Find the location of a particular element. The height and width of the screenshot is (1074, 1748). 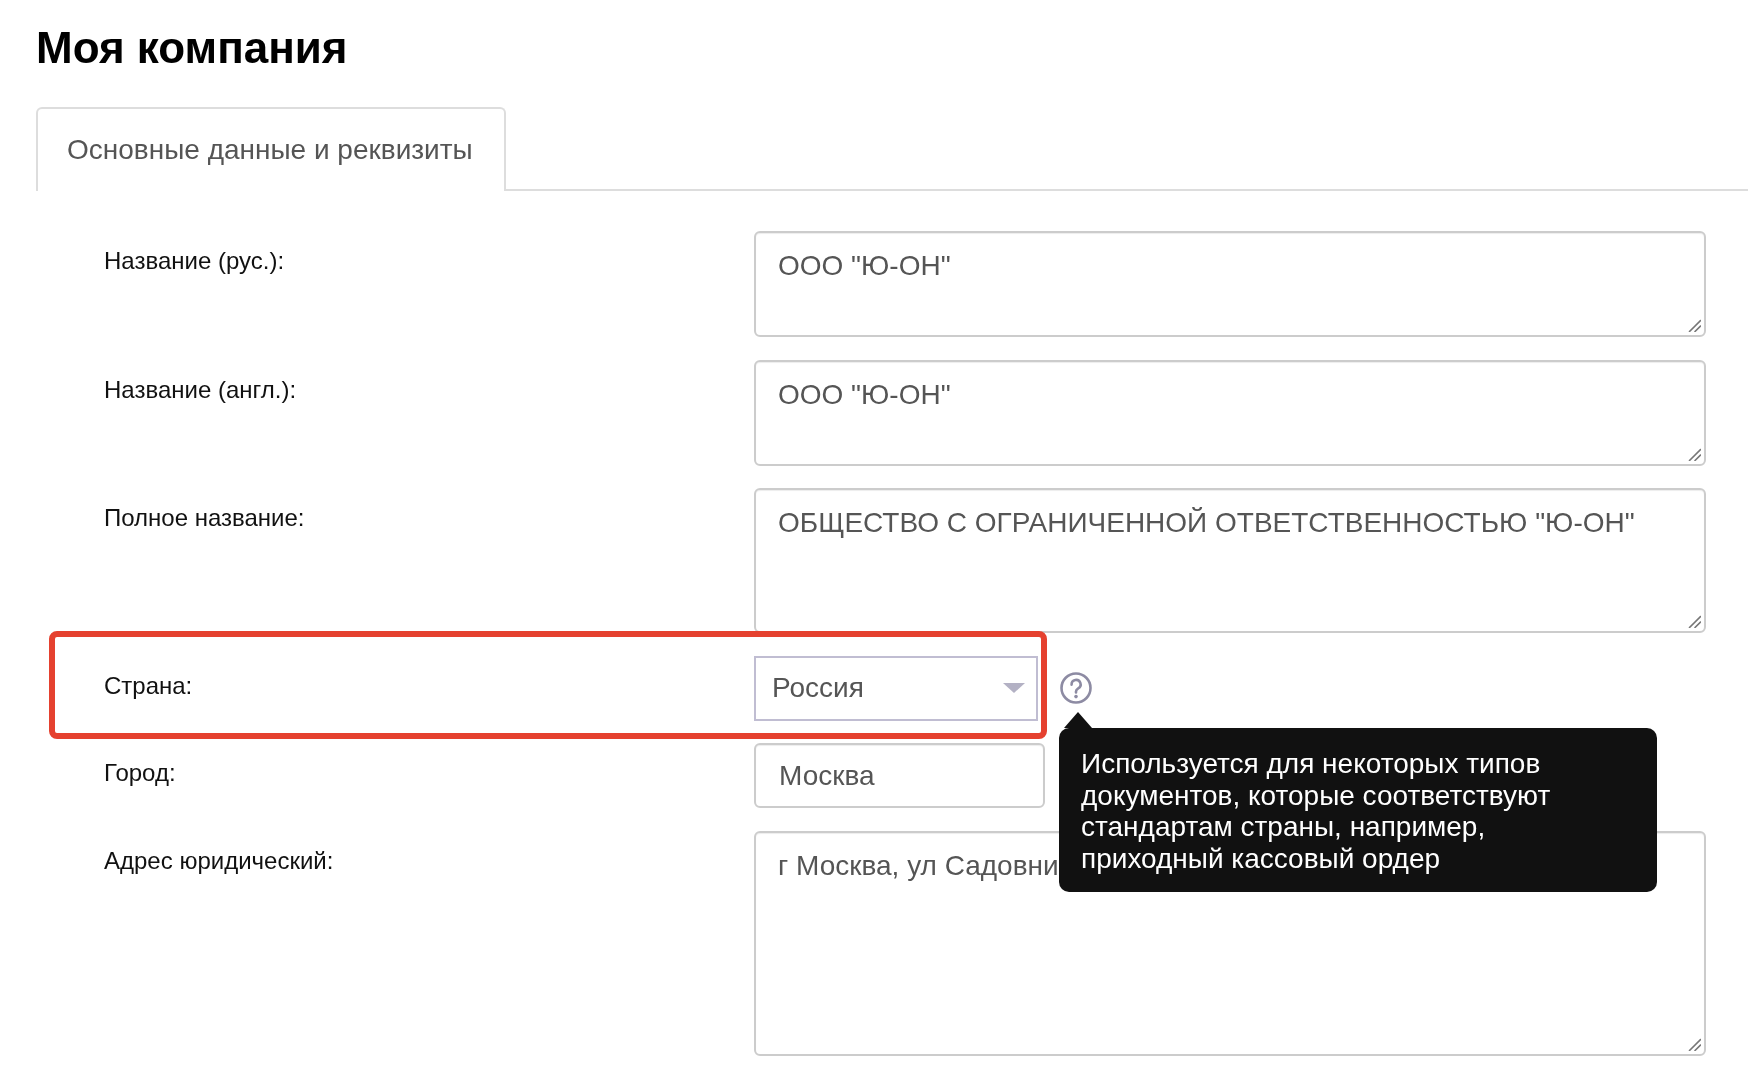

page-title: Моя компания is located at coordinates (192, 48).